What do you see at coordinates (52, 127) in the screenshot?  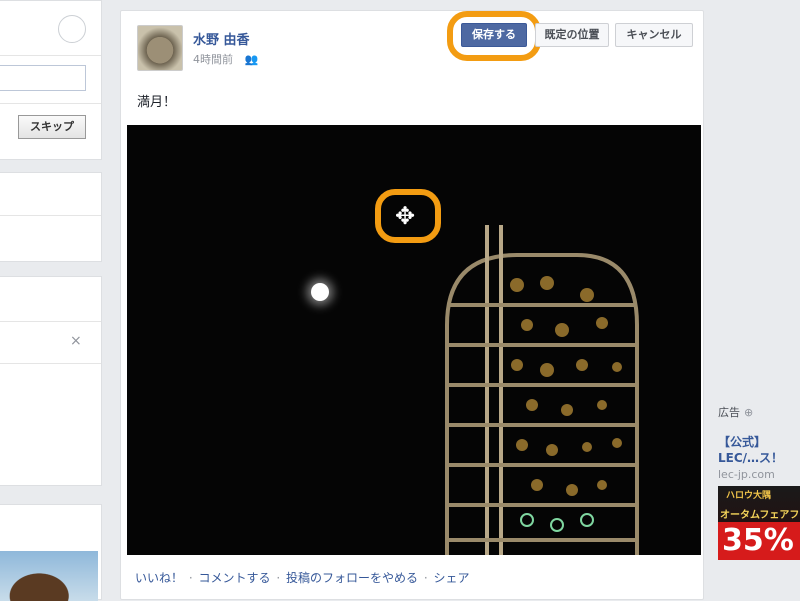 I see `skip-button: スキップ` at bounding box center [52, 127].